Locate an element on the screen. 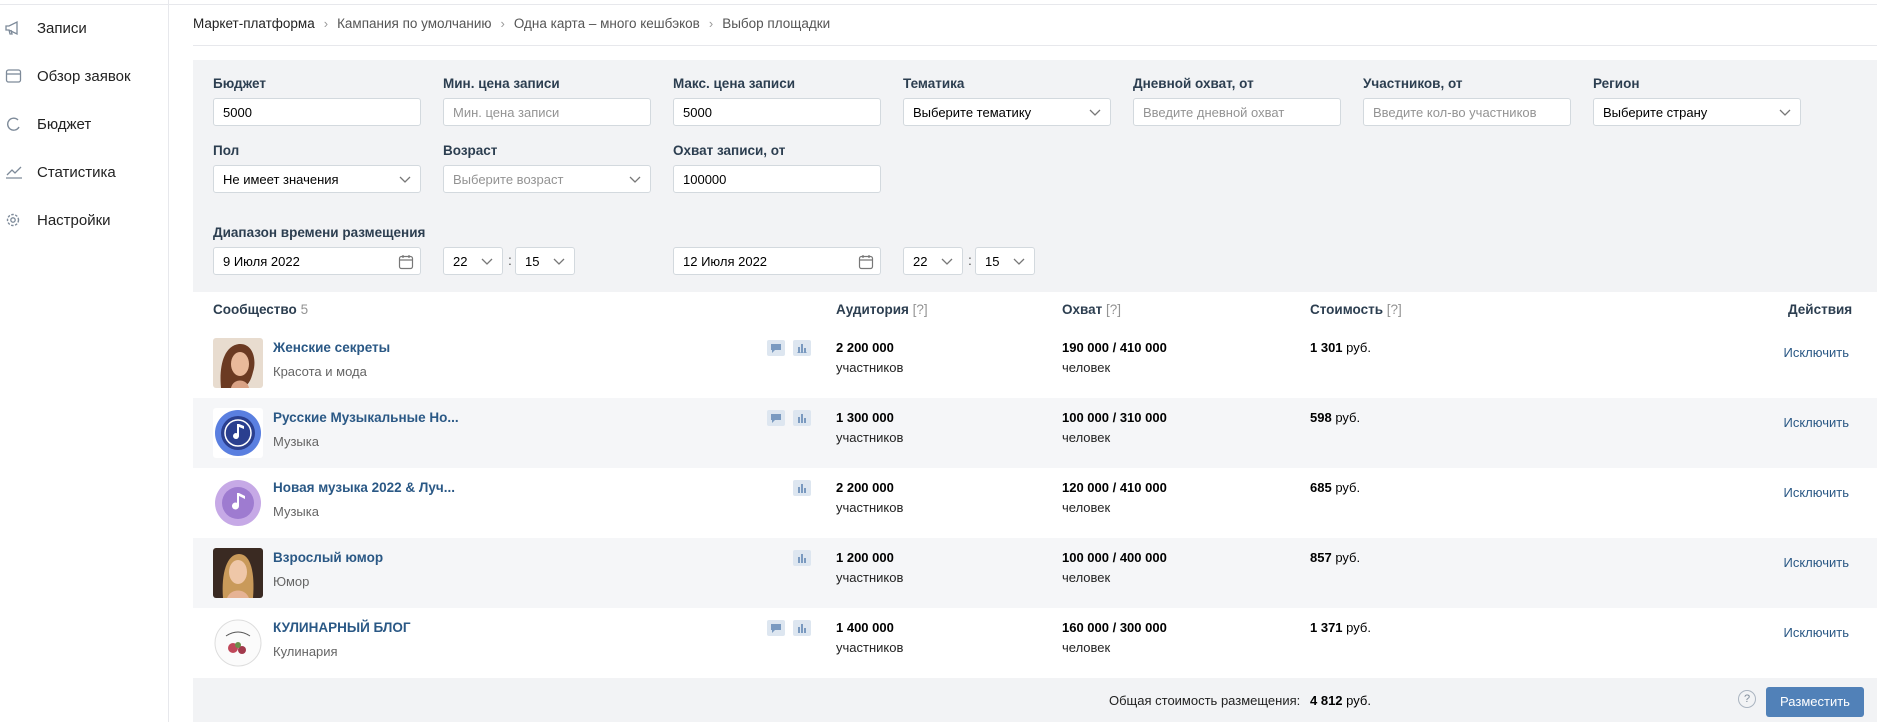 This screenshot has height=722, width=1877. age-select: Выберите возраст is located at coordinates (547, 179).